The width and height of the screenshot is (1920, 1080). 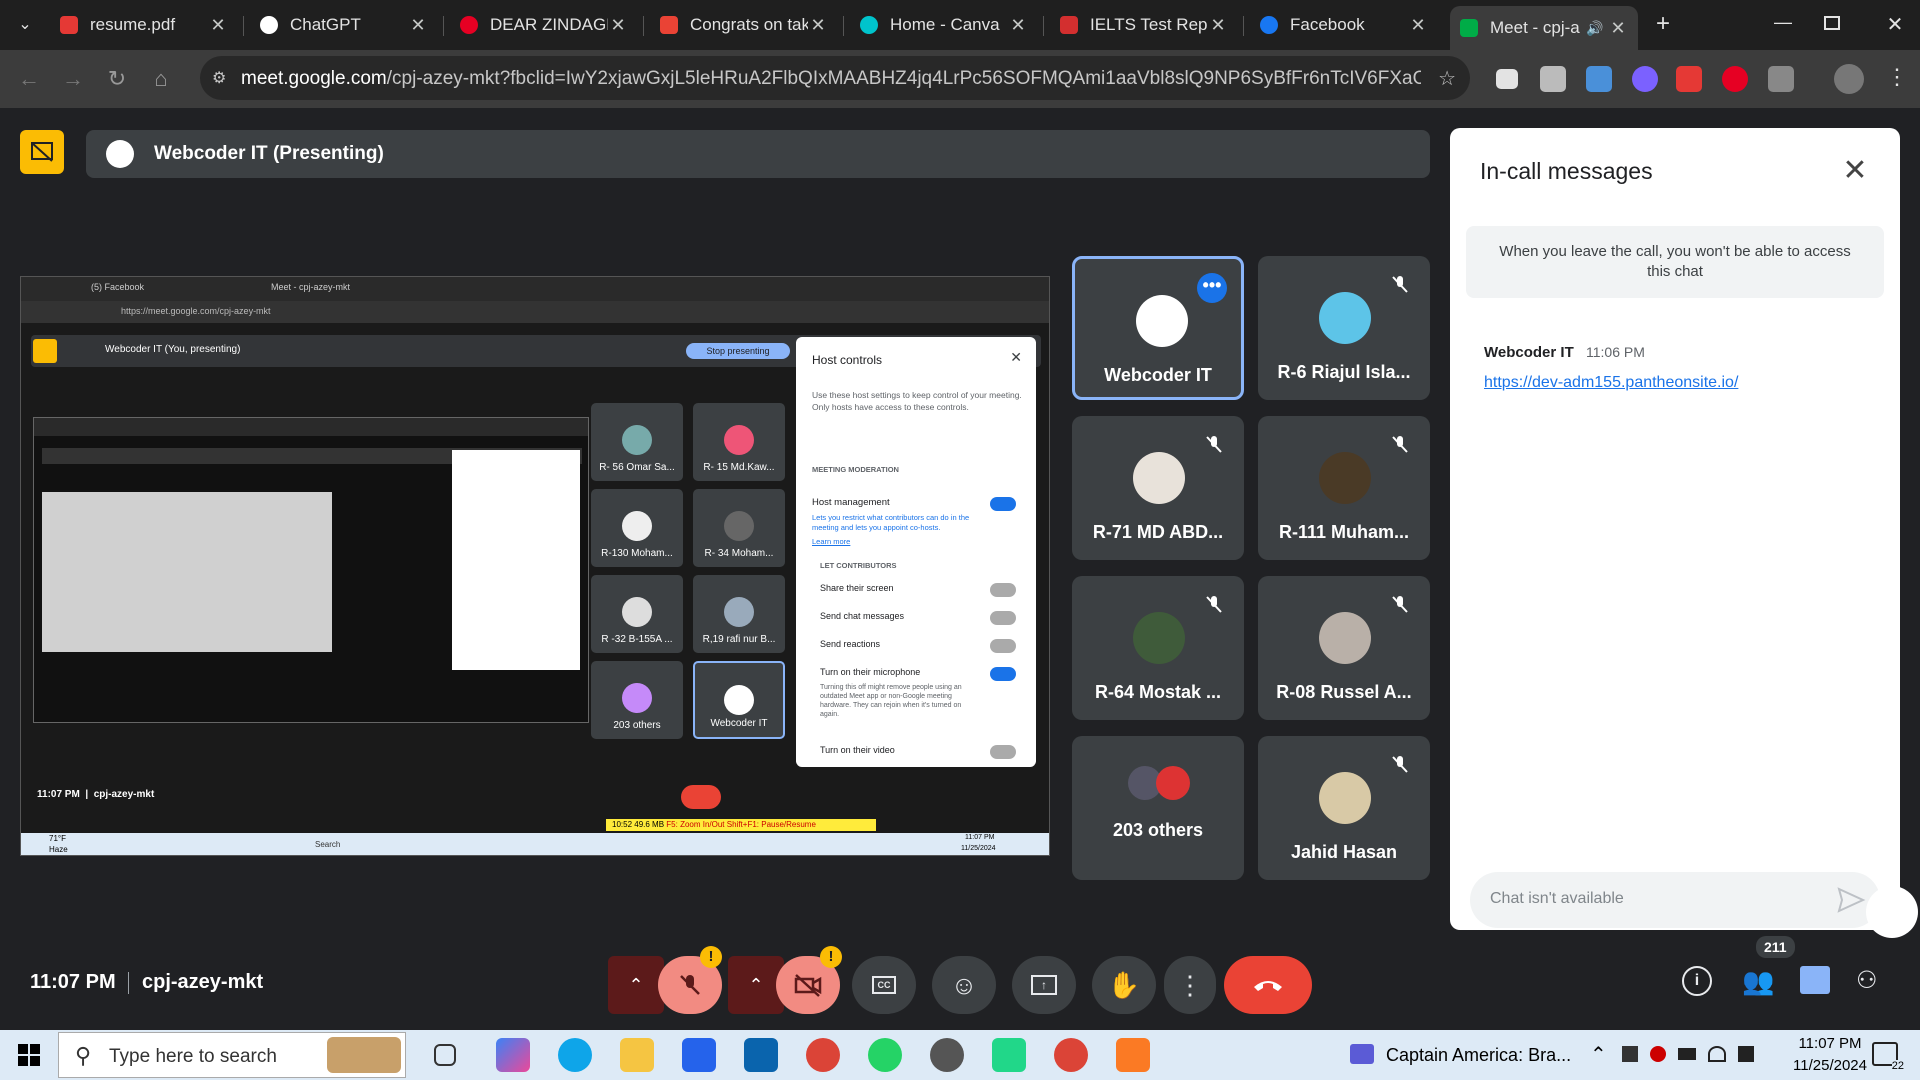 I want to click on home-icon: ⌂, so click(x=161, y=79).